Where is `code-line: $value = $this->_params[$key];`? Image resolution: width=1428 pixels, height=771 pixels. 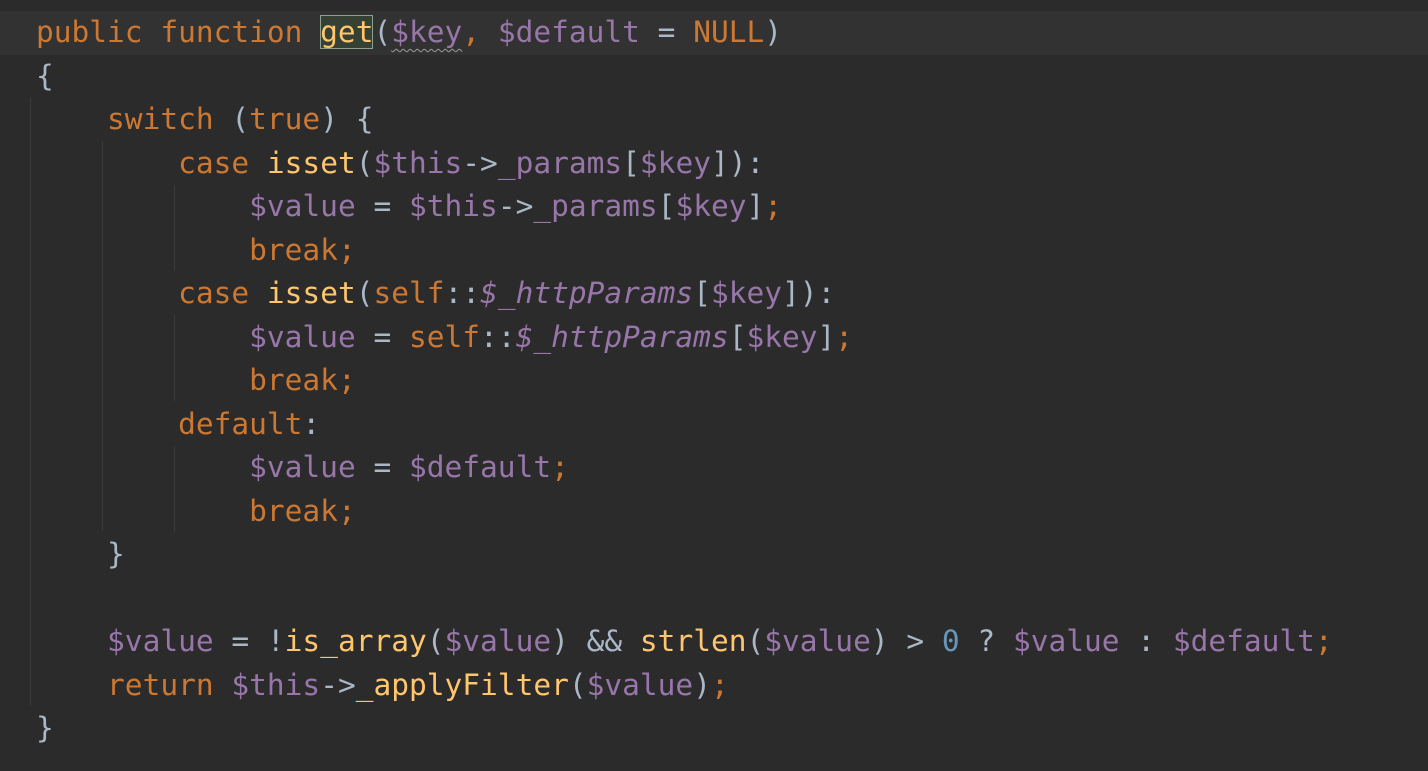 code-line: $value = $this->_params[$key]; is located at coordinates (714, 207).